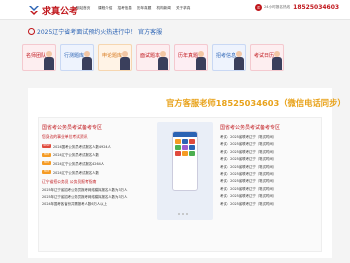 This screenshot has height=263, width=350. What do you see at coordinates (191, 57) in the screenshot?
I see `quicknav-past-papers: 历年真题` at bounding box center [191, 57].